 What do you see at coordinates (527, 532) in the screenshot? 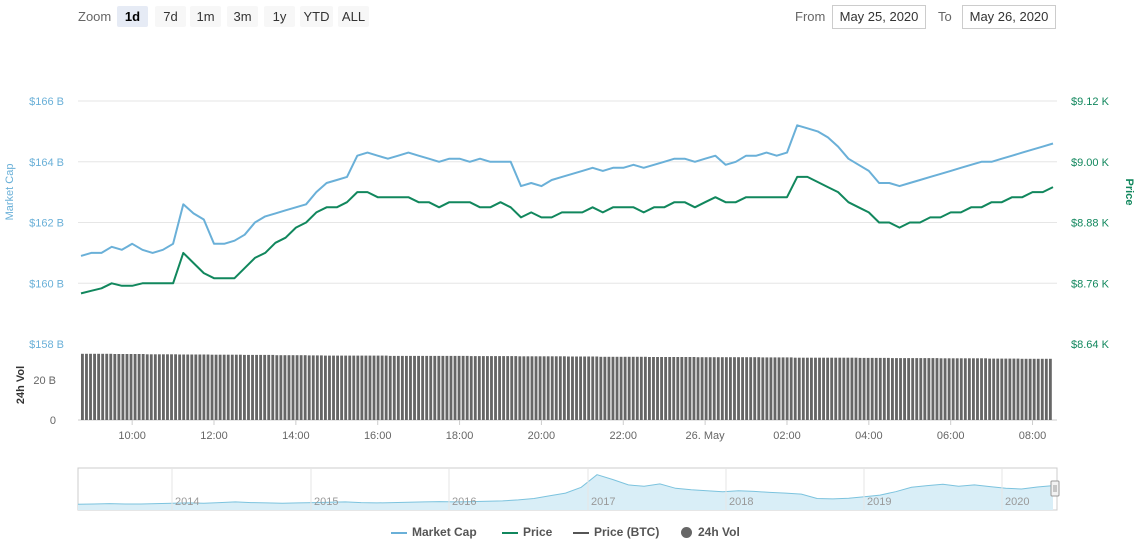
I see `legend-item-price: Price` at bounding box center [527, 532].